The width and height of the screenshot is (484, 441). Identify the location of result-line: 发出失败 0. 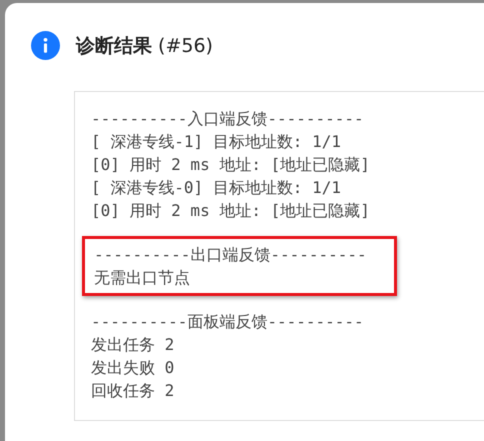
(133, 368).